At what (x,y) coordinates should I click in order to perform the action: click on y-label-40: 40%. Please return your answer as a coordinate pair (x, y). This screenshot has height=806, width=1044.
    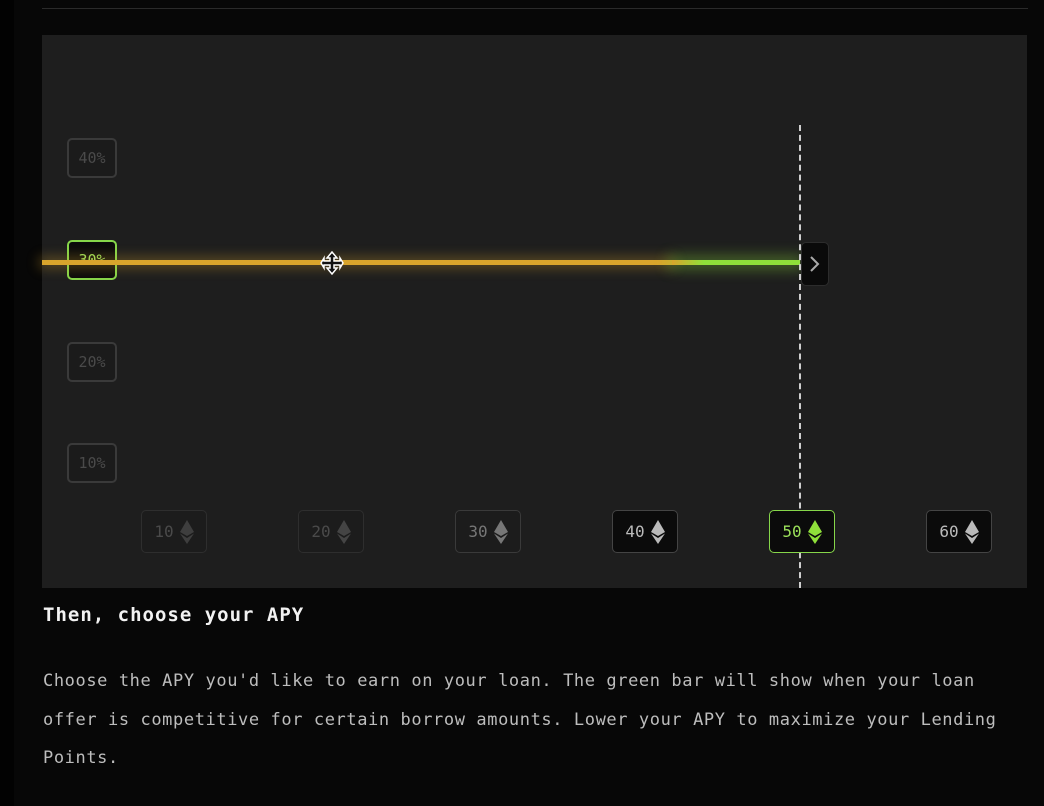
    Looking at the image, I should click on (92, 158).